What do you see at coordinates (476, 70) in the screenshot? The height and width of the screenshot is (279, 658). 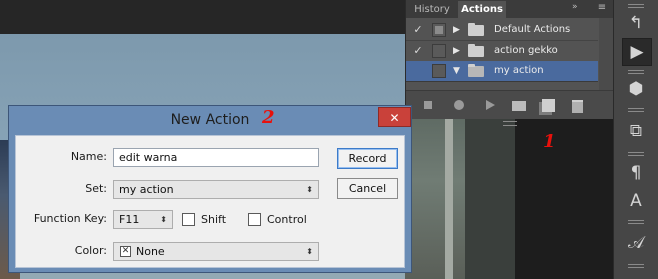 I see `open-folder-icon` at bounding box center [476, 70].